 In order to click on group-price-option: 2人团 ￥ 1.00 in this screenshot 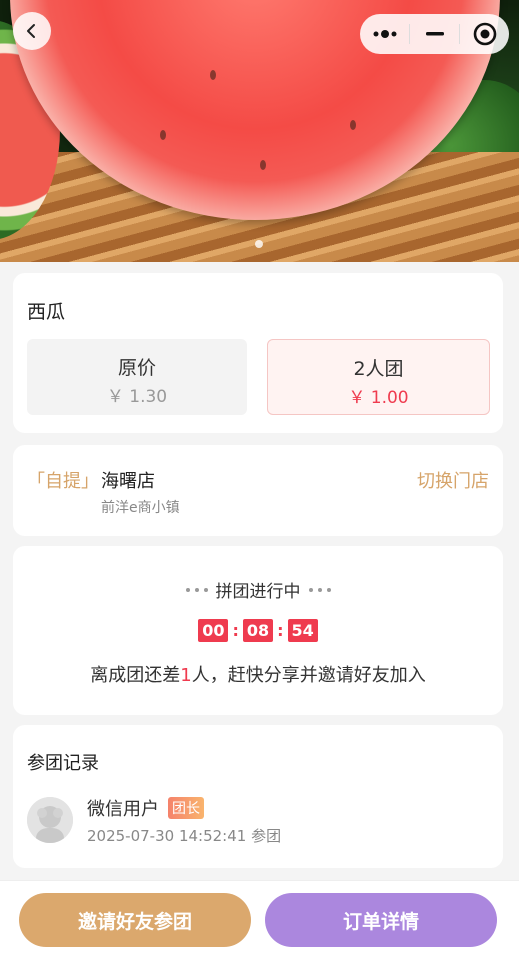, I will do `click(378, 377)`.